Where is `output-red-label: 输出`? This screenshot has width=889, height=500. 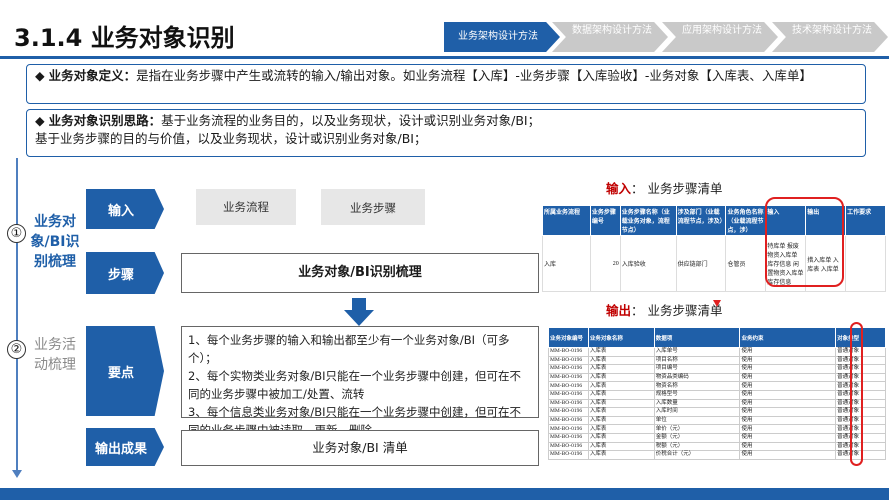 output-red-label: 输出 is located at coordinates (619, 310).